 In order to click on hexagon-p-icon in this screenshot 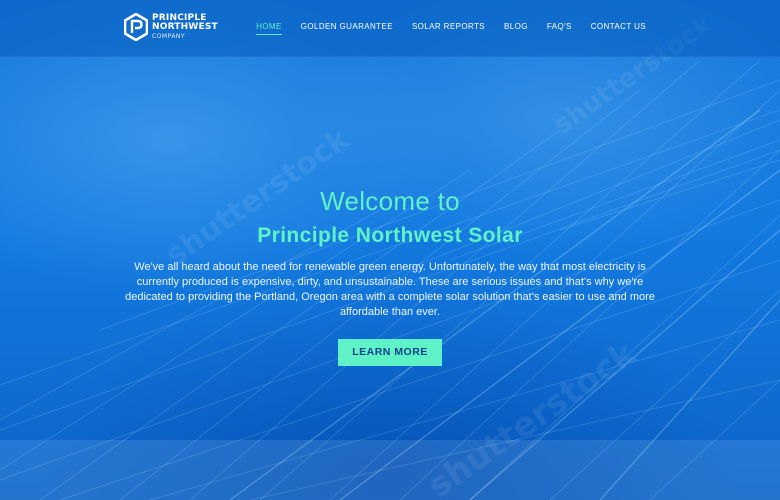, I will do `click(136, 27)`.